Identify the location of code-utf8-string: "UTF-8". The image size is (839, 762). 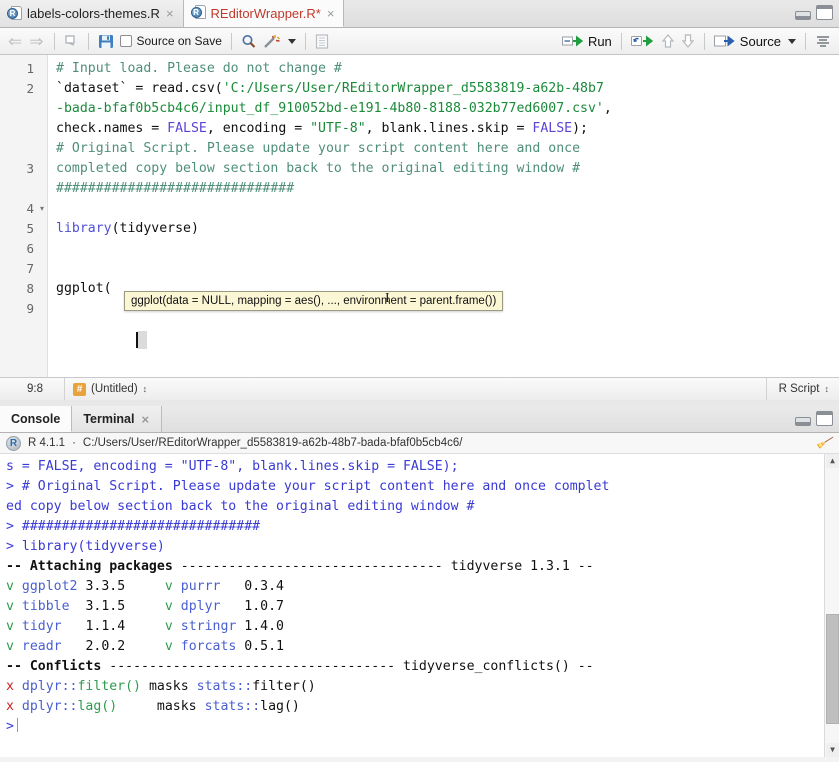
(338, 128).